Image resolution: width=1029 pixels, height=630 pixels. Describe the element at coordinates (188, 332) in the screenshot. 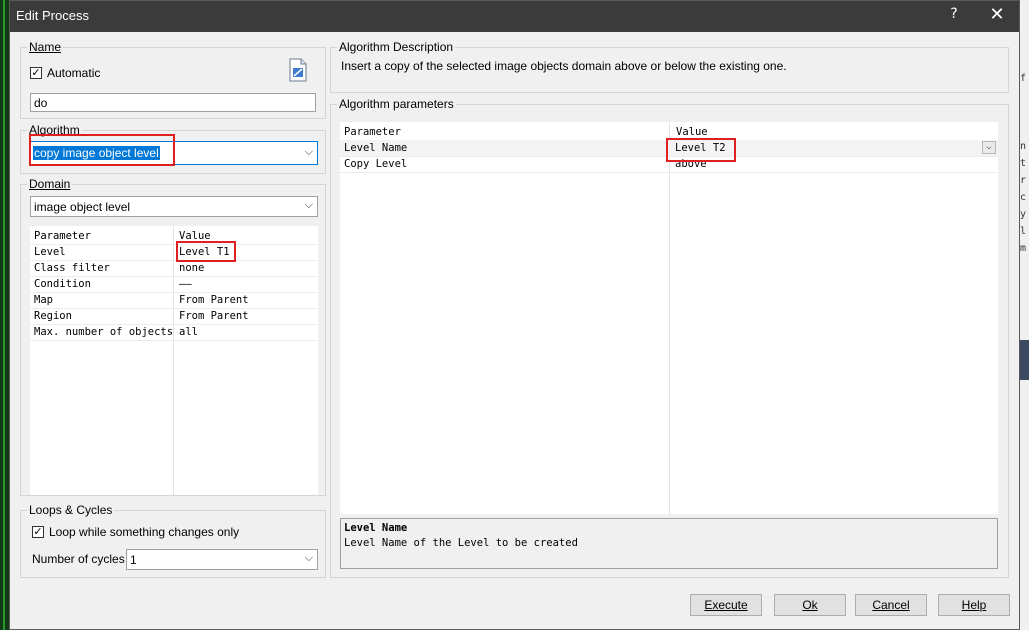

I see `row-value: all` at that location.